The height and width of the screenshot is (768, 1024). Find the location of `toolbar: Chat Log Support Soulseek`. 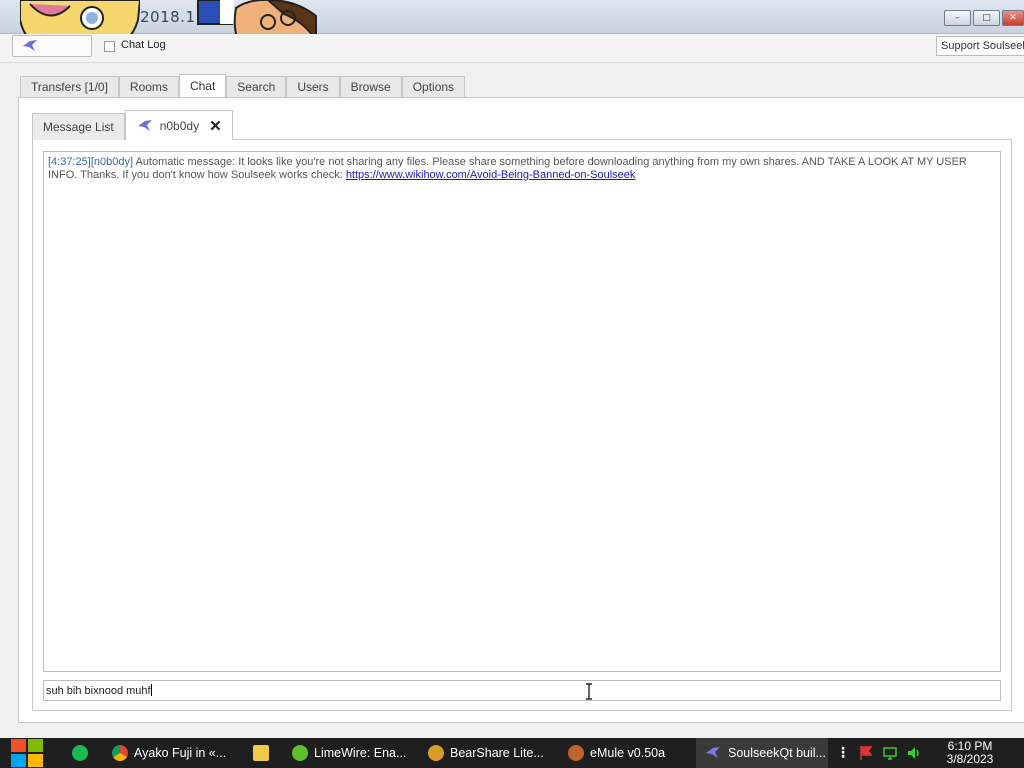

toolbar: Chat Log Support Soulseek is located at coordinates (512, 48).